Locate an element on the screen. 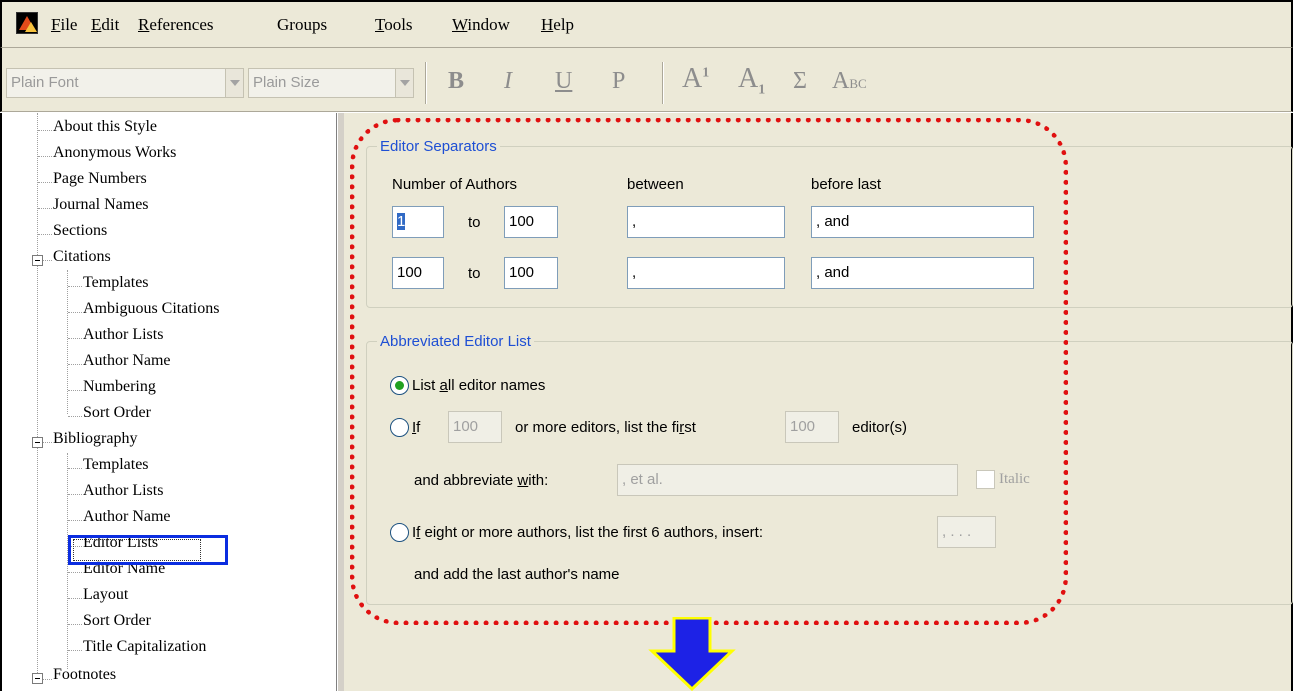 This screenshot has height=691, width=1293. tree-item-label: Ambiguous Citations is located at coordinates (151, 308).